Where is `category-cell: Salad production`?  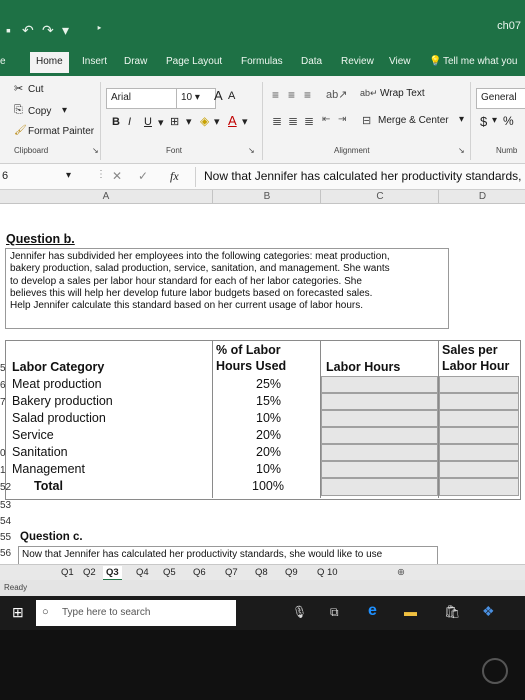
category-cell: Salad production is located at coordinates (59, 418).